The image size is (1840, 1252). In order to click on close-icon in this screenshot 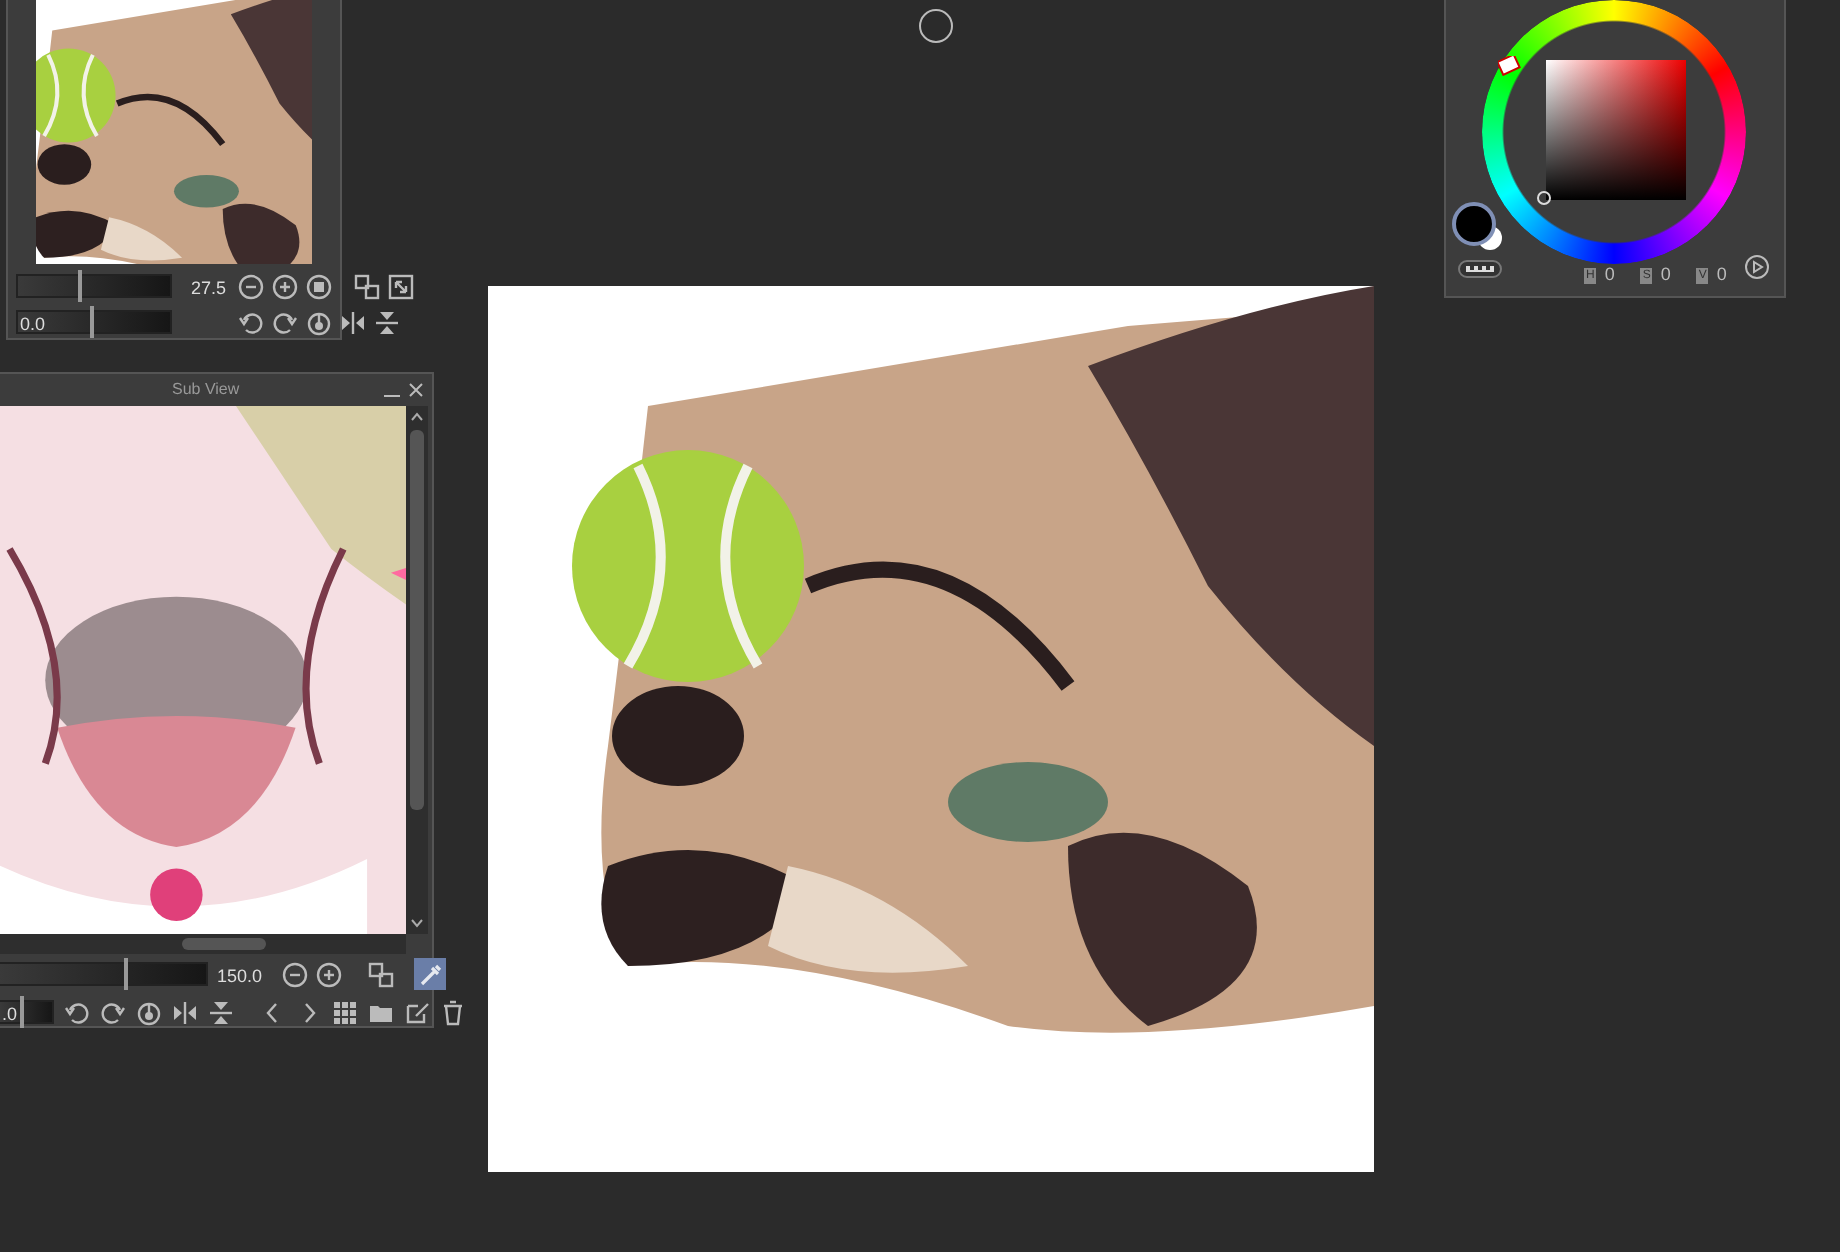, I will do `click(416, 389)`.